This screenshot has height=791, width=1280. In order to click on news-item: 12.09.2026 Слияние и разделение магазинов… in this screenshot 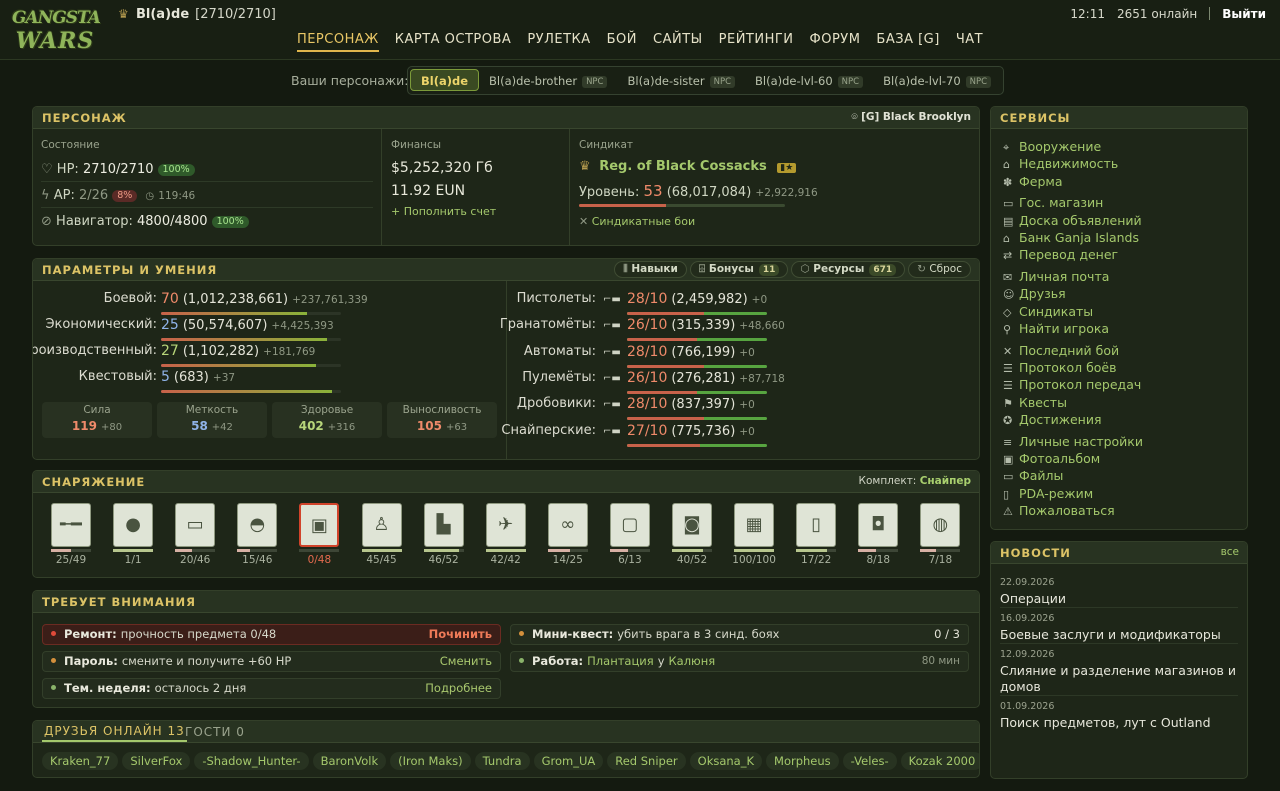, I will do `click(1119, 672)`.